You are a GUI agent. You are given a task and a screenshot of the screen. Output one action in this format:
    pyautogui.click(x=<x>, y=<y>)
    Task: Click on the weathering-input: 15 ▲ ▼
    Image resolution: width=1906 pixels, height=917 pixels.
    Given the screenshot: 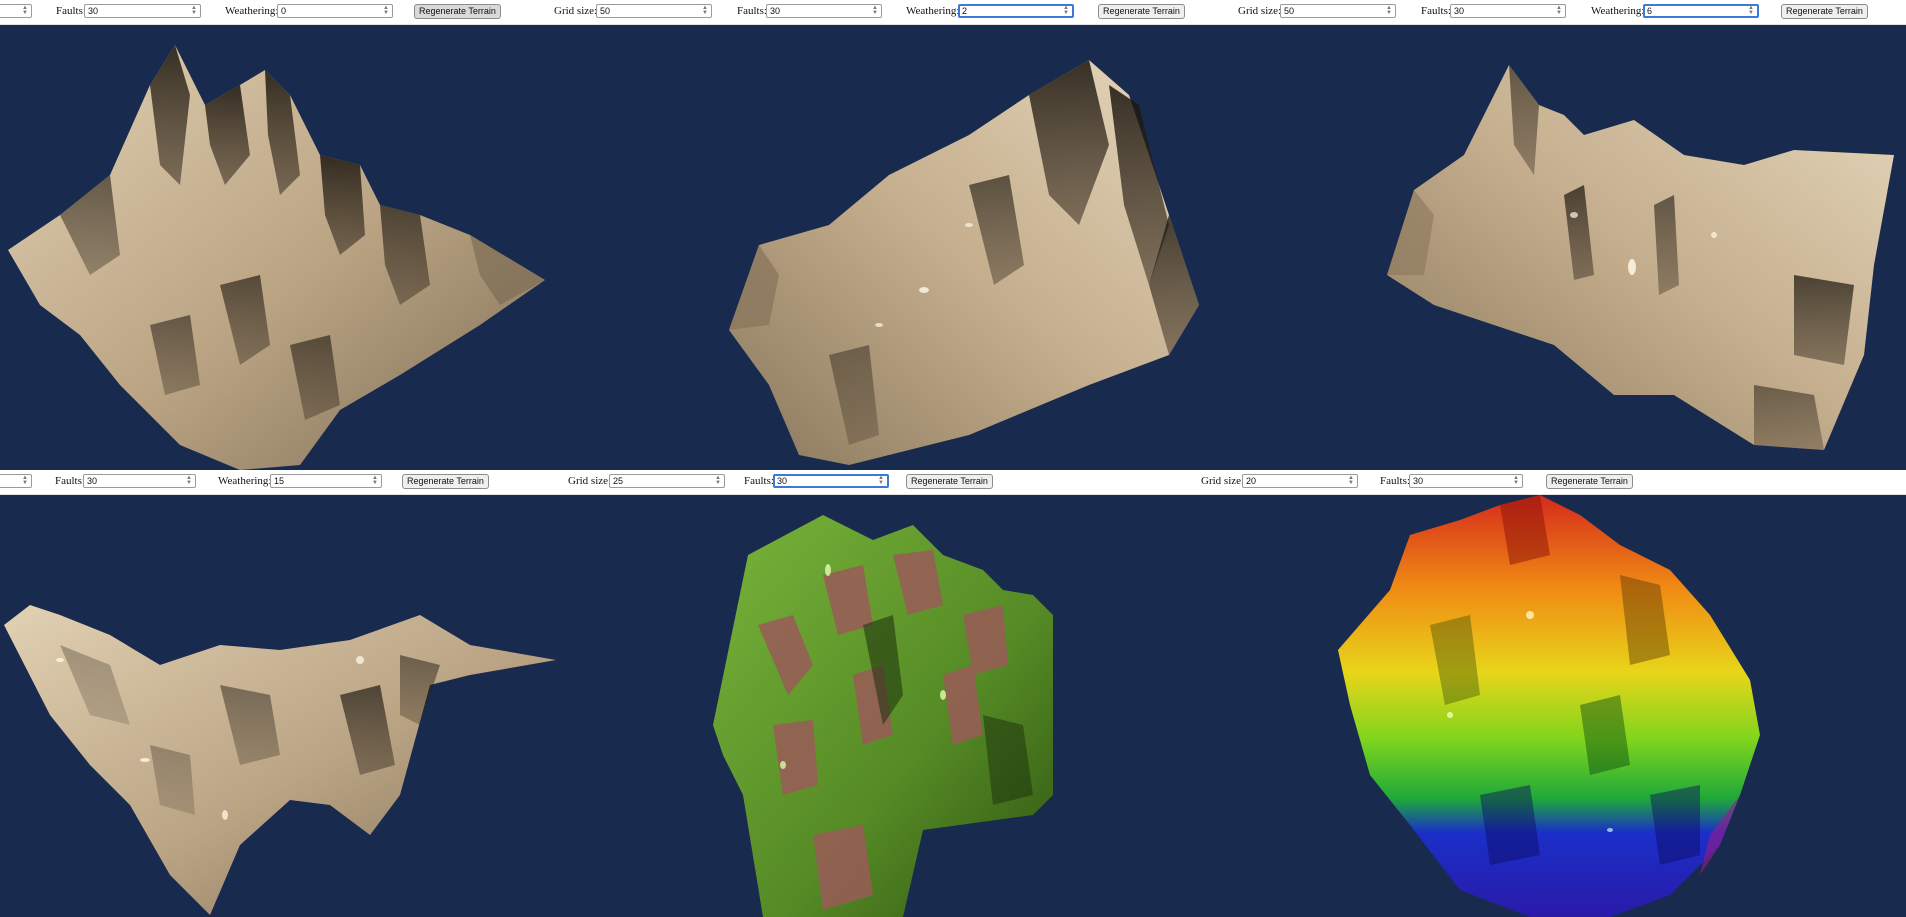 What is the action you would take?
    pyautogui.click(x=326, y=481)
    